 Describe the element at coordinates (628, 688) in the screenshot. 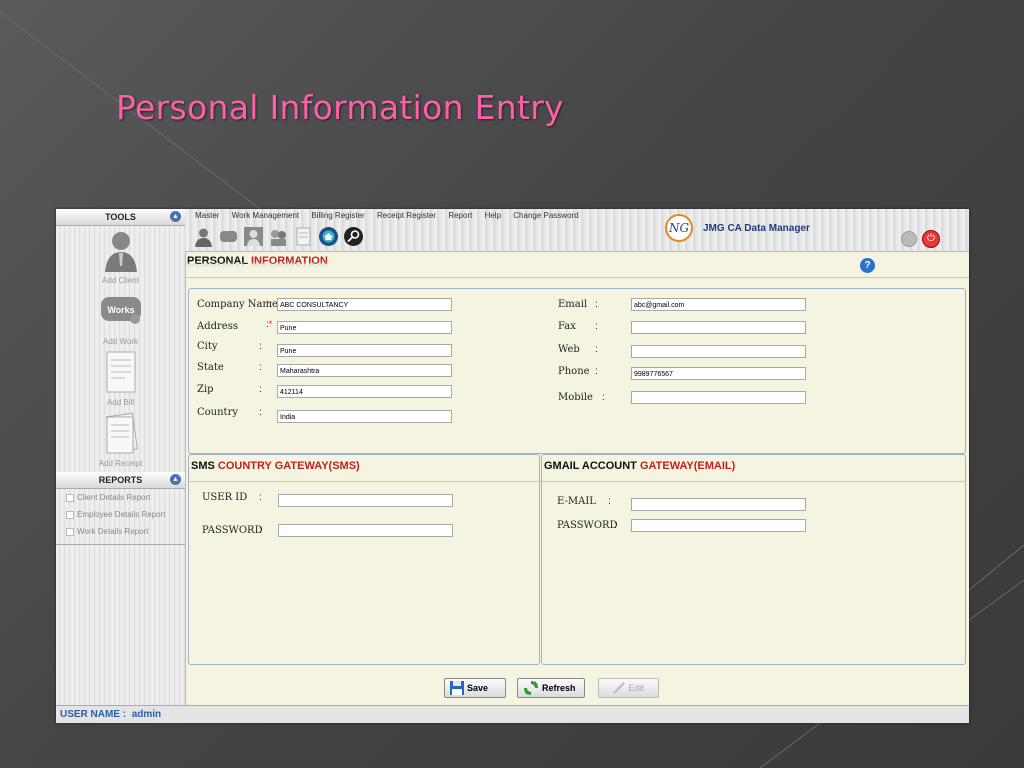

I see `edit-button: Edit` at that location.